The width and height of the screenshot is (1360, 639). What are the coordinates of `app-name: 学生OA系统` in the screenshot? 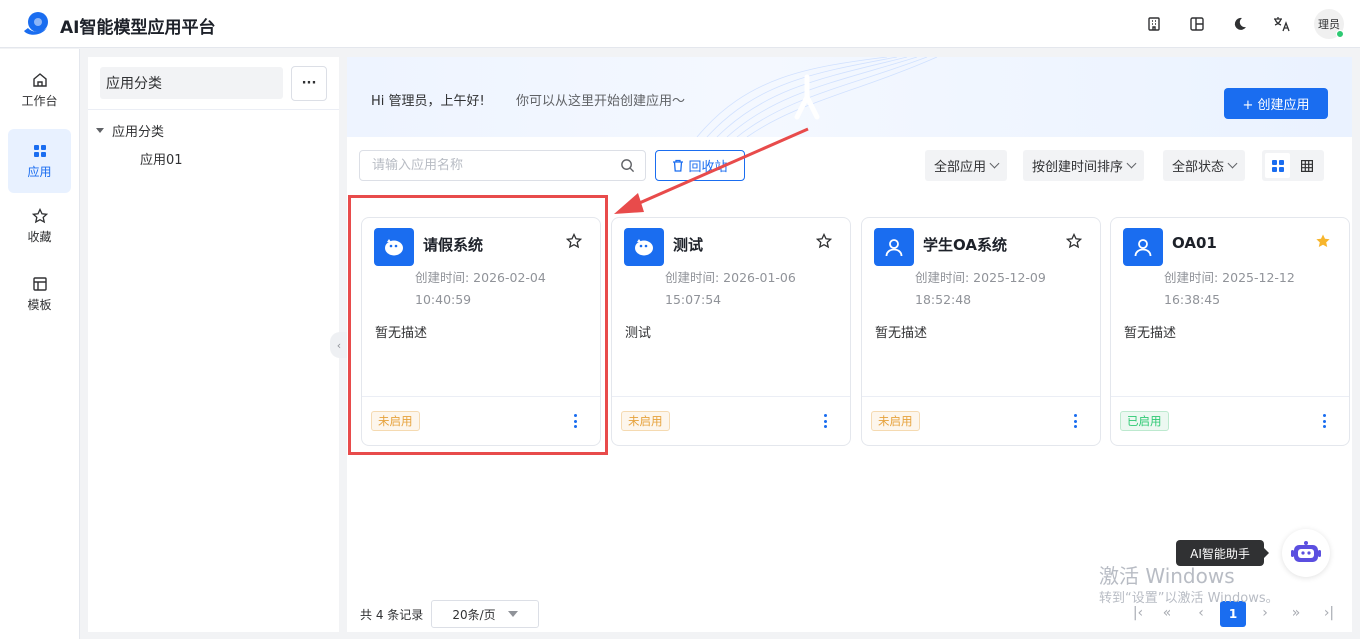 It's located at (965, 245).